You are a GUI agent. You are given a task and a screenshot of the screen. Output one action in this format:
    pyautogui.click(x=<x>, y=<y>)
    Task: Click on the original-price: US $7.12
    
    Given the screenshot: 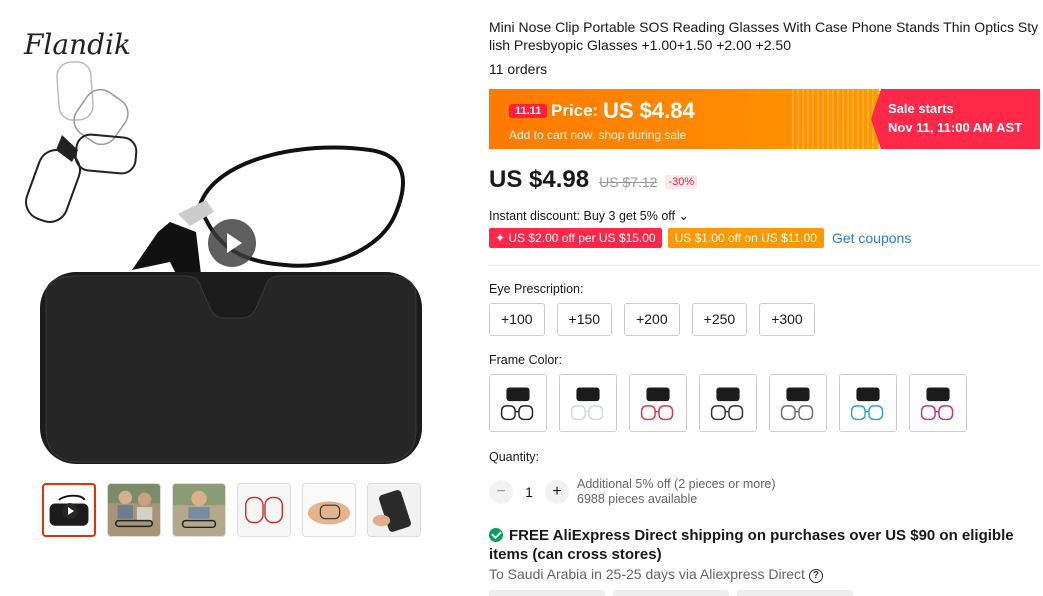 What is the action you would take?
    pyautogui.click(x=628, y=182)
    